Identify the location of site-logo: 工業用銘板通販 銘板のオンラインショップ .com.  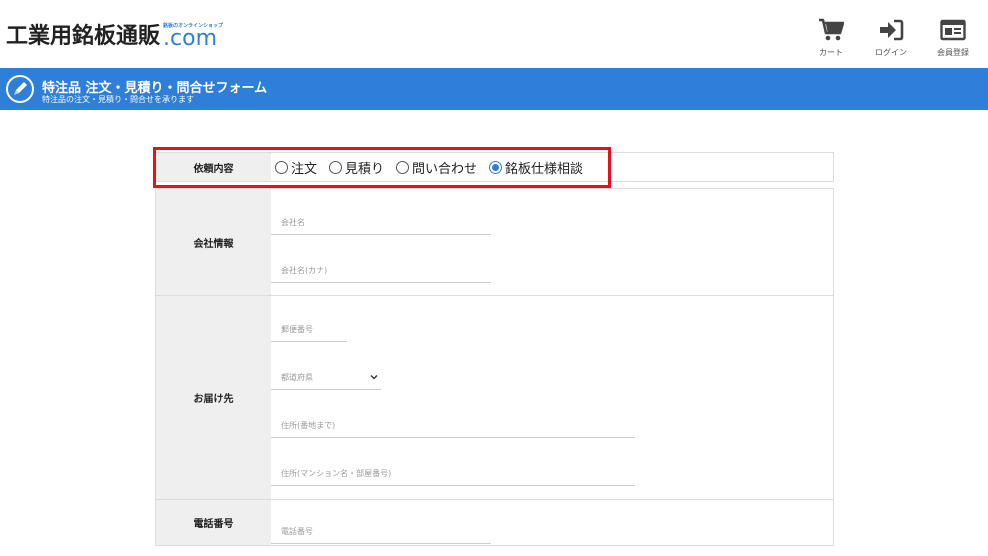
(114, 34).